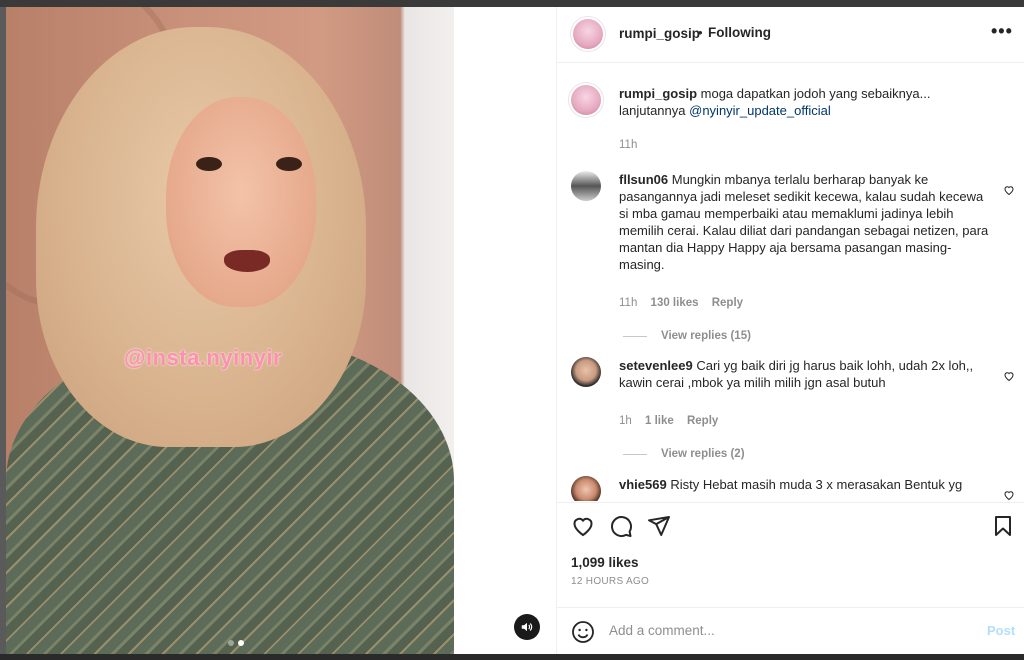 The height and width of the screenshot is (660, 1024). What do you see at coordinates (659, 33) in the screenshot?
I see `author-username: rumpi_gosip` at bounding box center [659, 33].